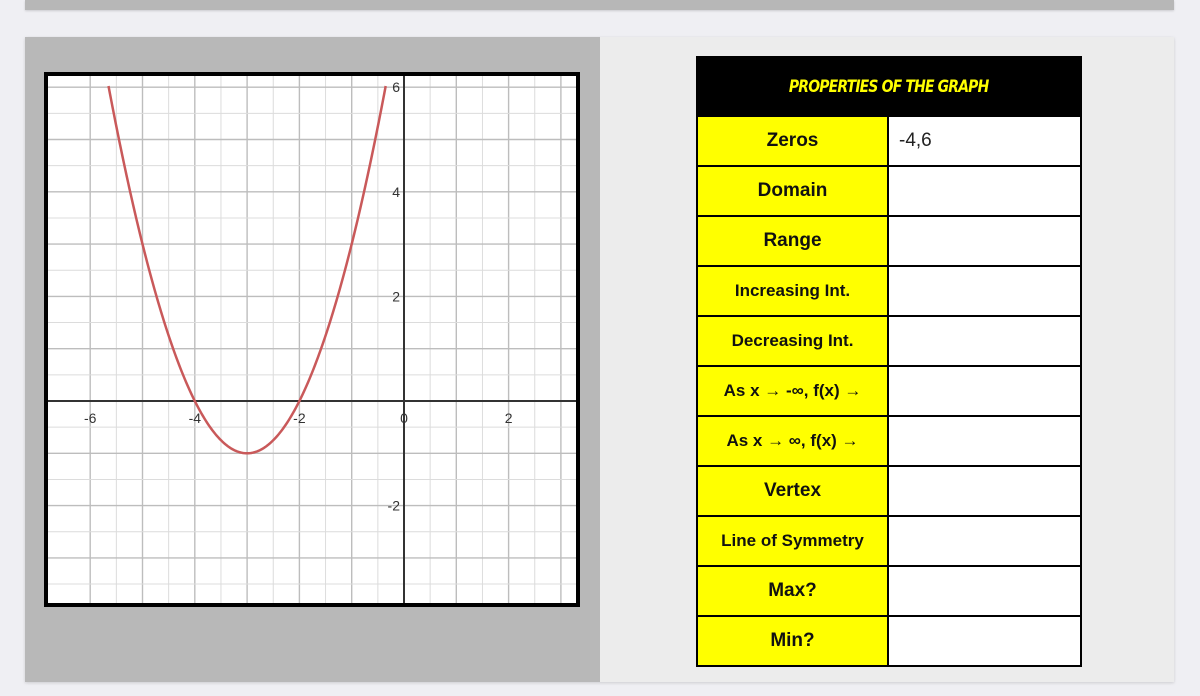  I want to click on x-tick-label: 0, so click(404, 418).